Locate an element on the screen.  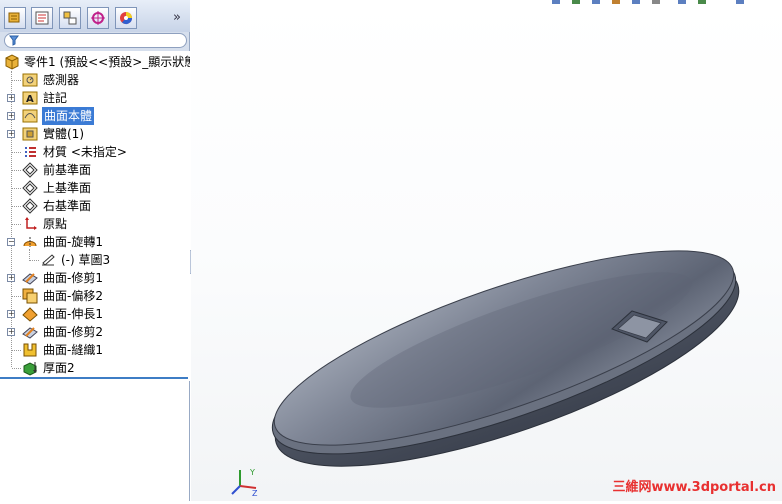
feature-manager-tab is located at coordinates (15, 18).